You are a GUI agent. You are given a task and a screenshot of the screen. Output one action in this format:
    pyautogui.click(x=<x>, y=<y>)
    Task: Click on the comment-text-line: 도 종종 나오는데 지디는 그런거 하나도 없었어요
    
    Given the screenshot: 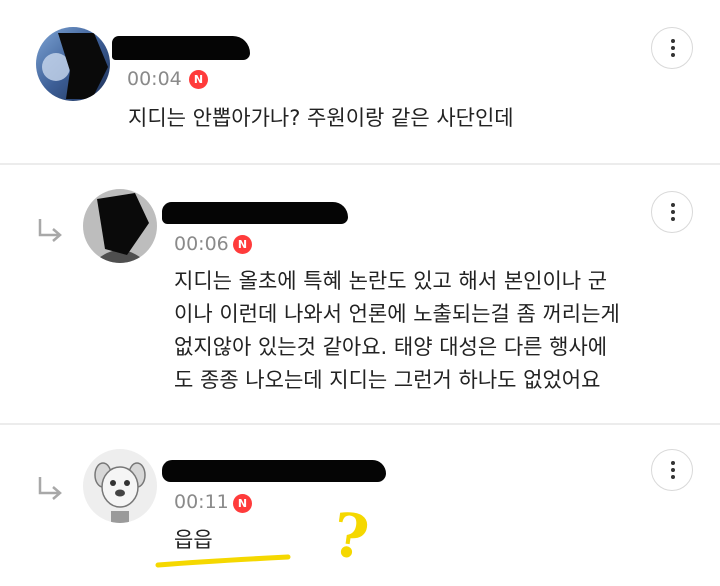 What is the action you would take?
    pyautogui.click(x=387, y=380)
    